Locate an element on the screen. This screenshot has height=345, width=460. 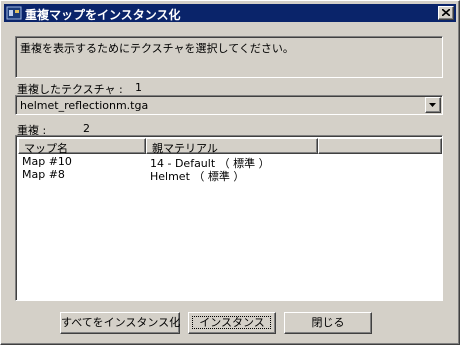
list-header: マップ名 親マテリアル is located at coordinates (230, 146).